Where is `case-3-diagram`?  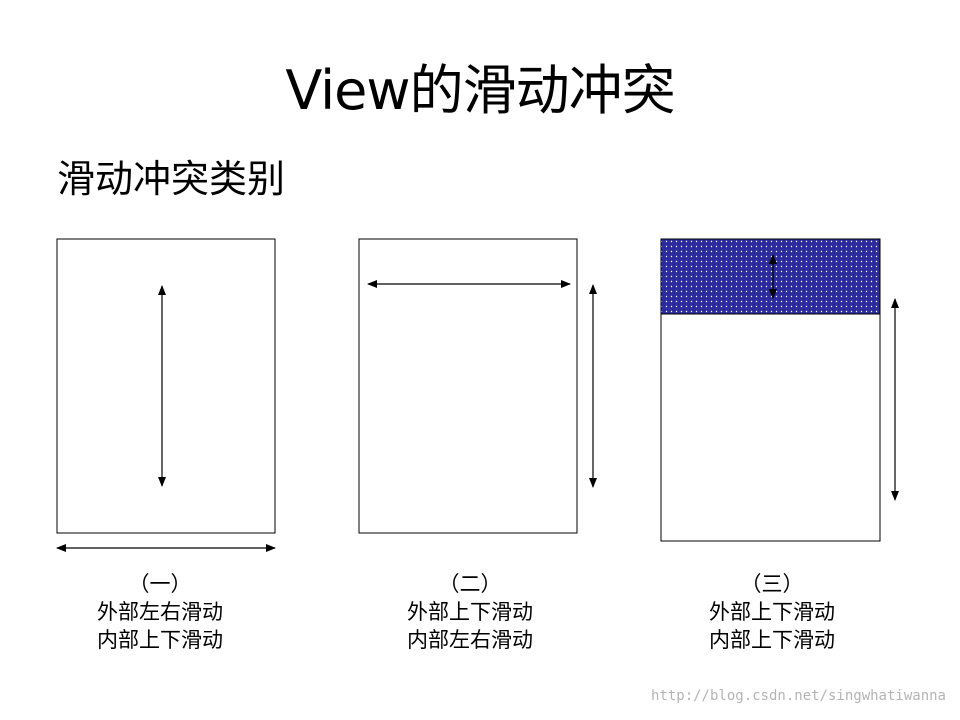 case-3-diagram is located at coordinates (779, 390).